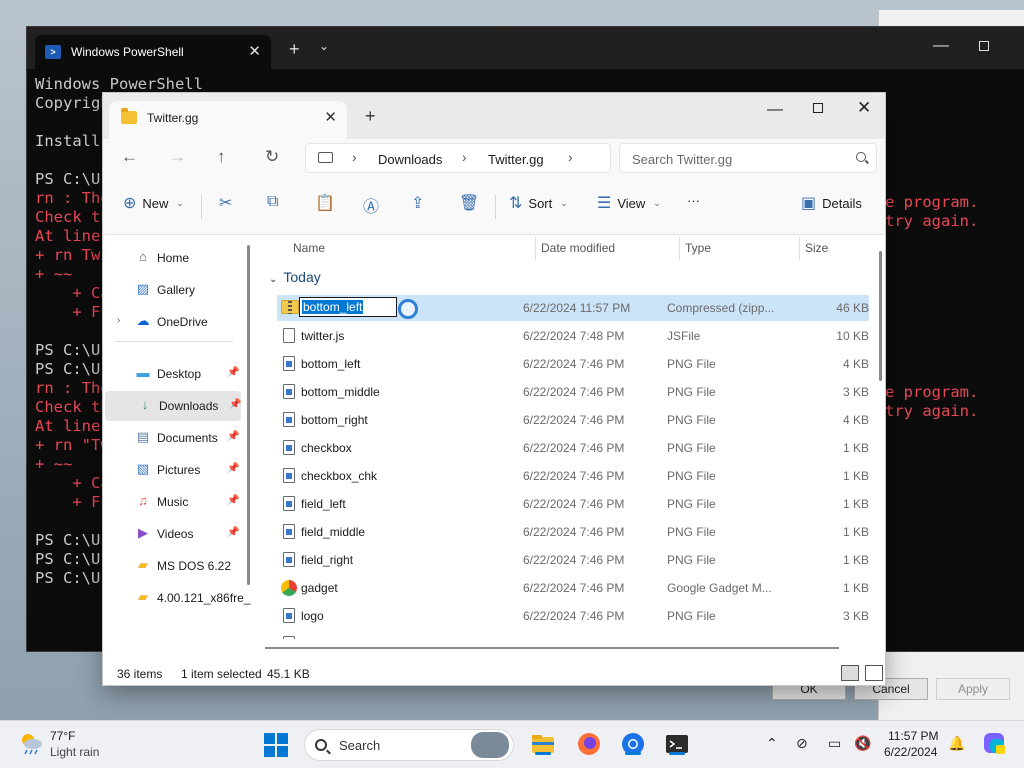 Image resolution: width=1024 pixels, height=768 pixels. What do you see at coordinates (538, 203) in the screenshot?
I see `sort-button: ⇅ Sort ⌄` at bounding box center [538, 203].